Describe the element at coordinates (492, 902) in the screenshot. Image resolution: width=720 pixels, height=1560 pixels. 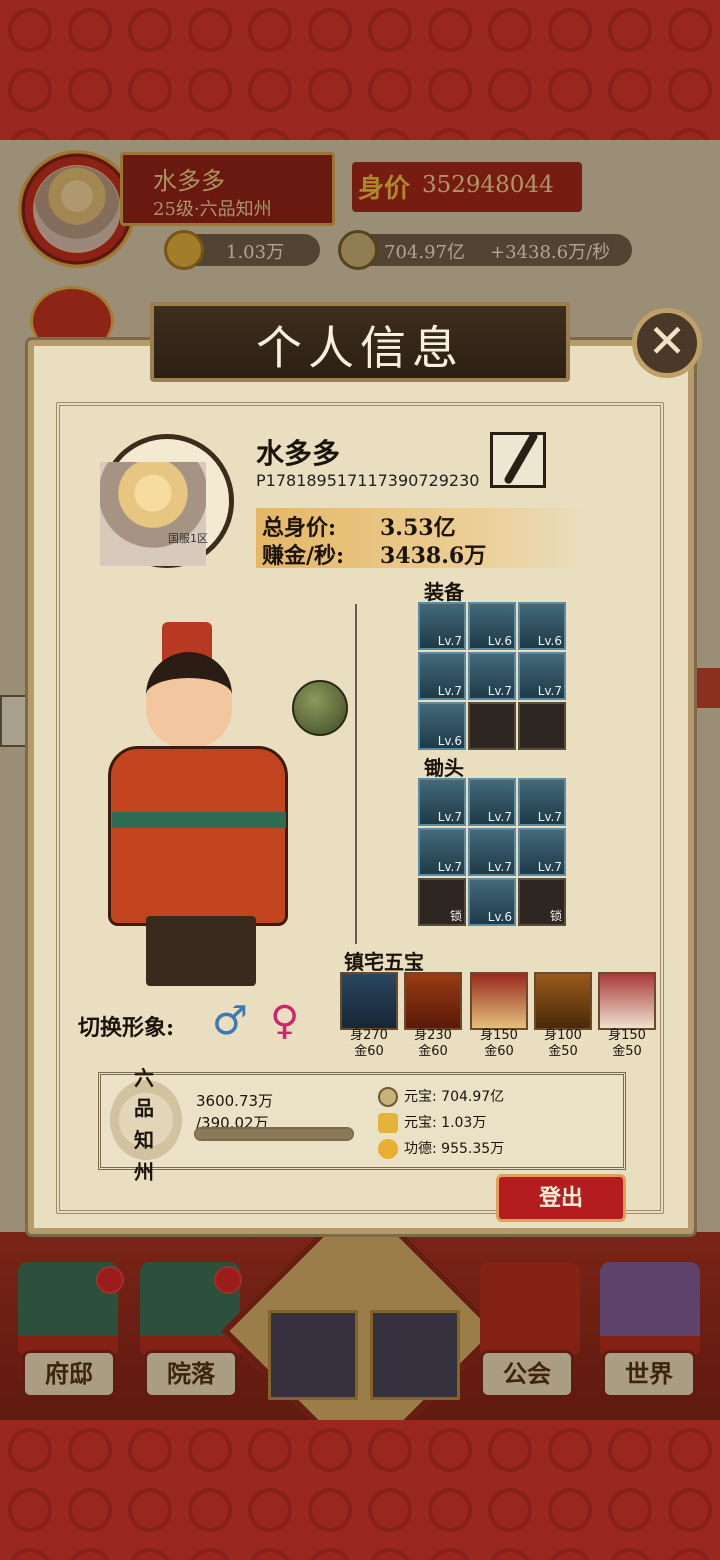
I see `hoe-slot: Lv.6` at that location.